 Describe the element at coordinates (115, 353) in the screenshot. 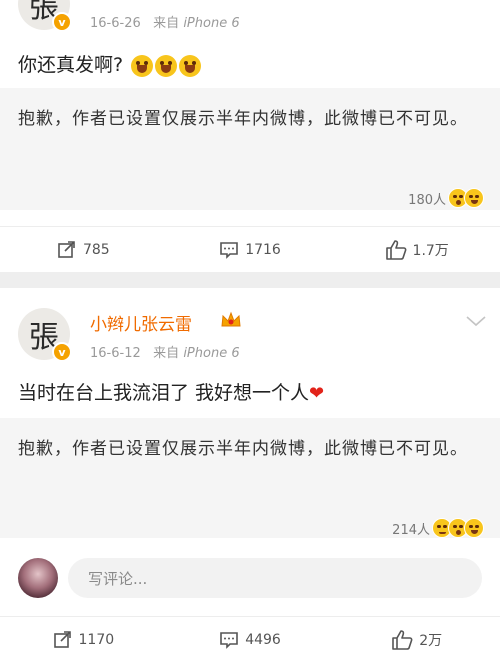

I see `post-time: 16-6-12` at that location.